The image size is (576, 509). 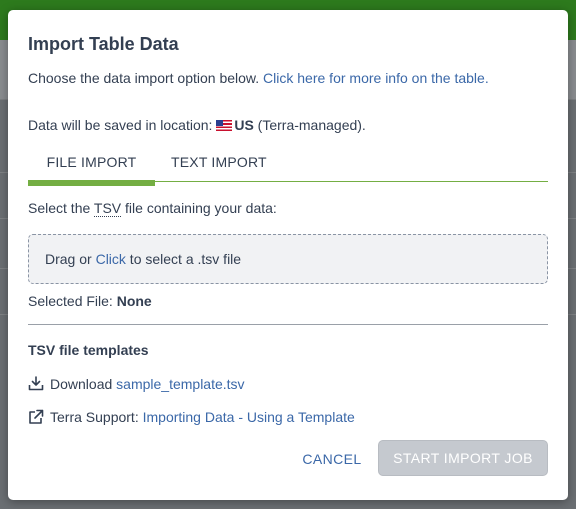 What do you see at coordinates (107, 208) in the screenshot?
I see `tsv-abbreviation: TSV` at bounding box center [107, 208].